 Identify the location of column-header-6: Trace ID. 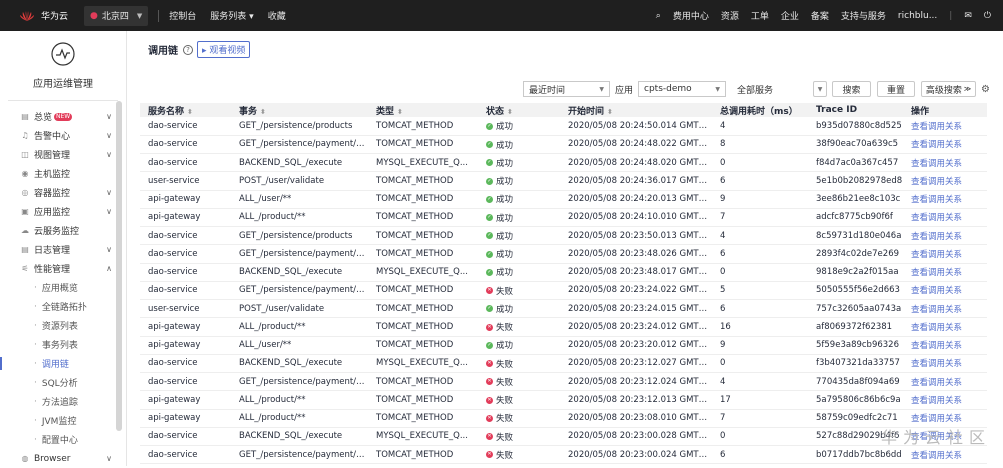
(855, 110).